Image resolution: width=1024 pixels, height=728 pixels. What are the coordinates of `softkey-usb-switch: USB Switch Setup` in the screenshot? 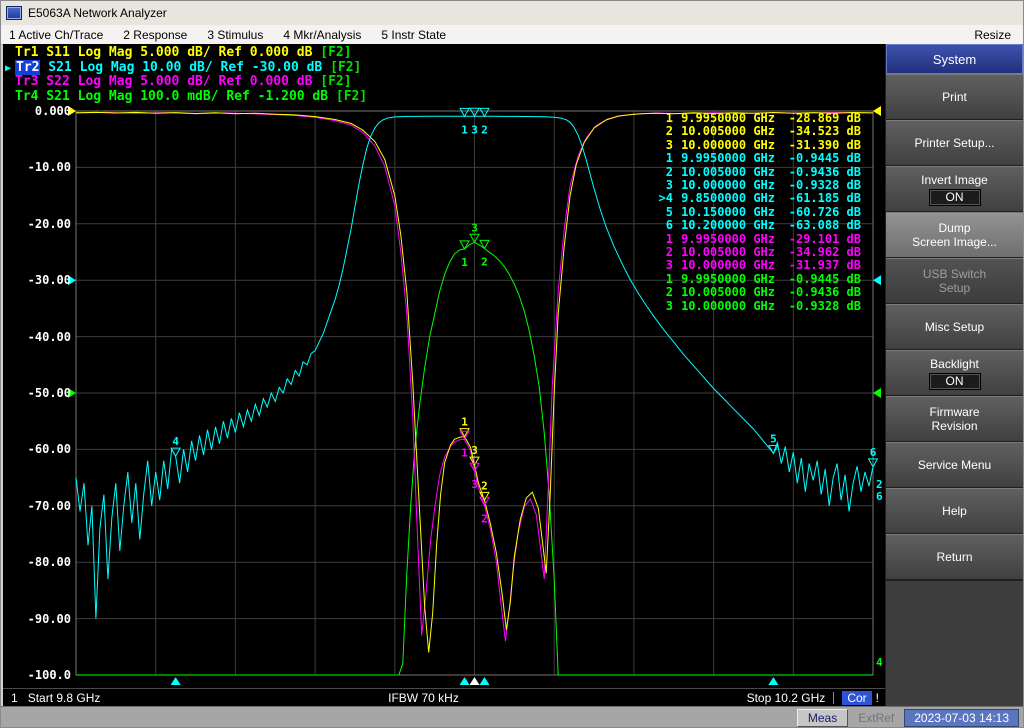 It's located at (954, 281).